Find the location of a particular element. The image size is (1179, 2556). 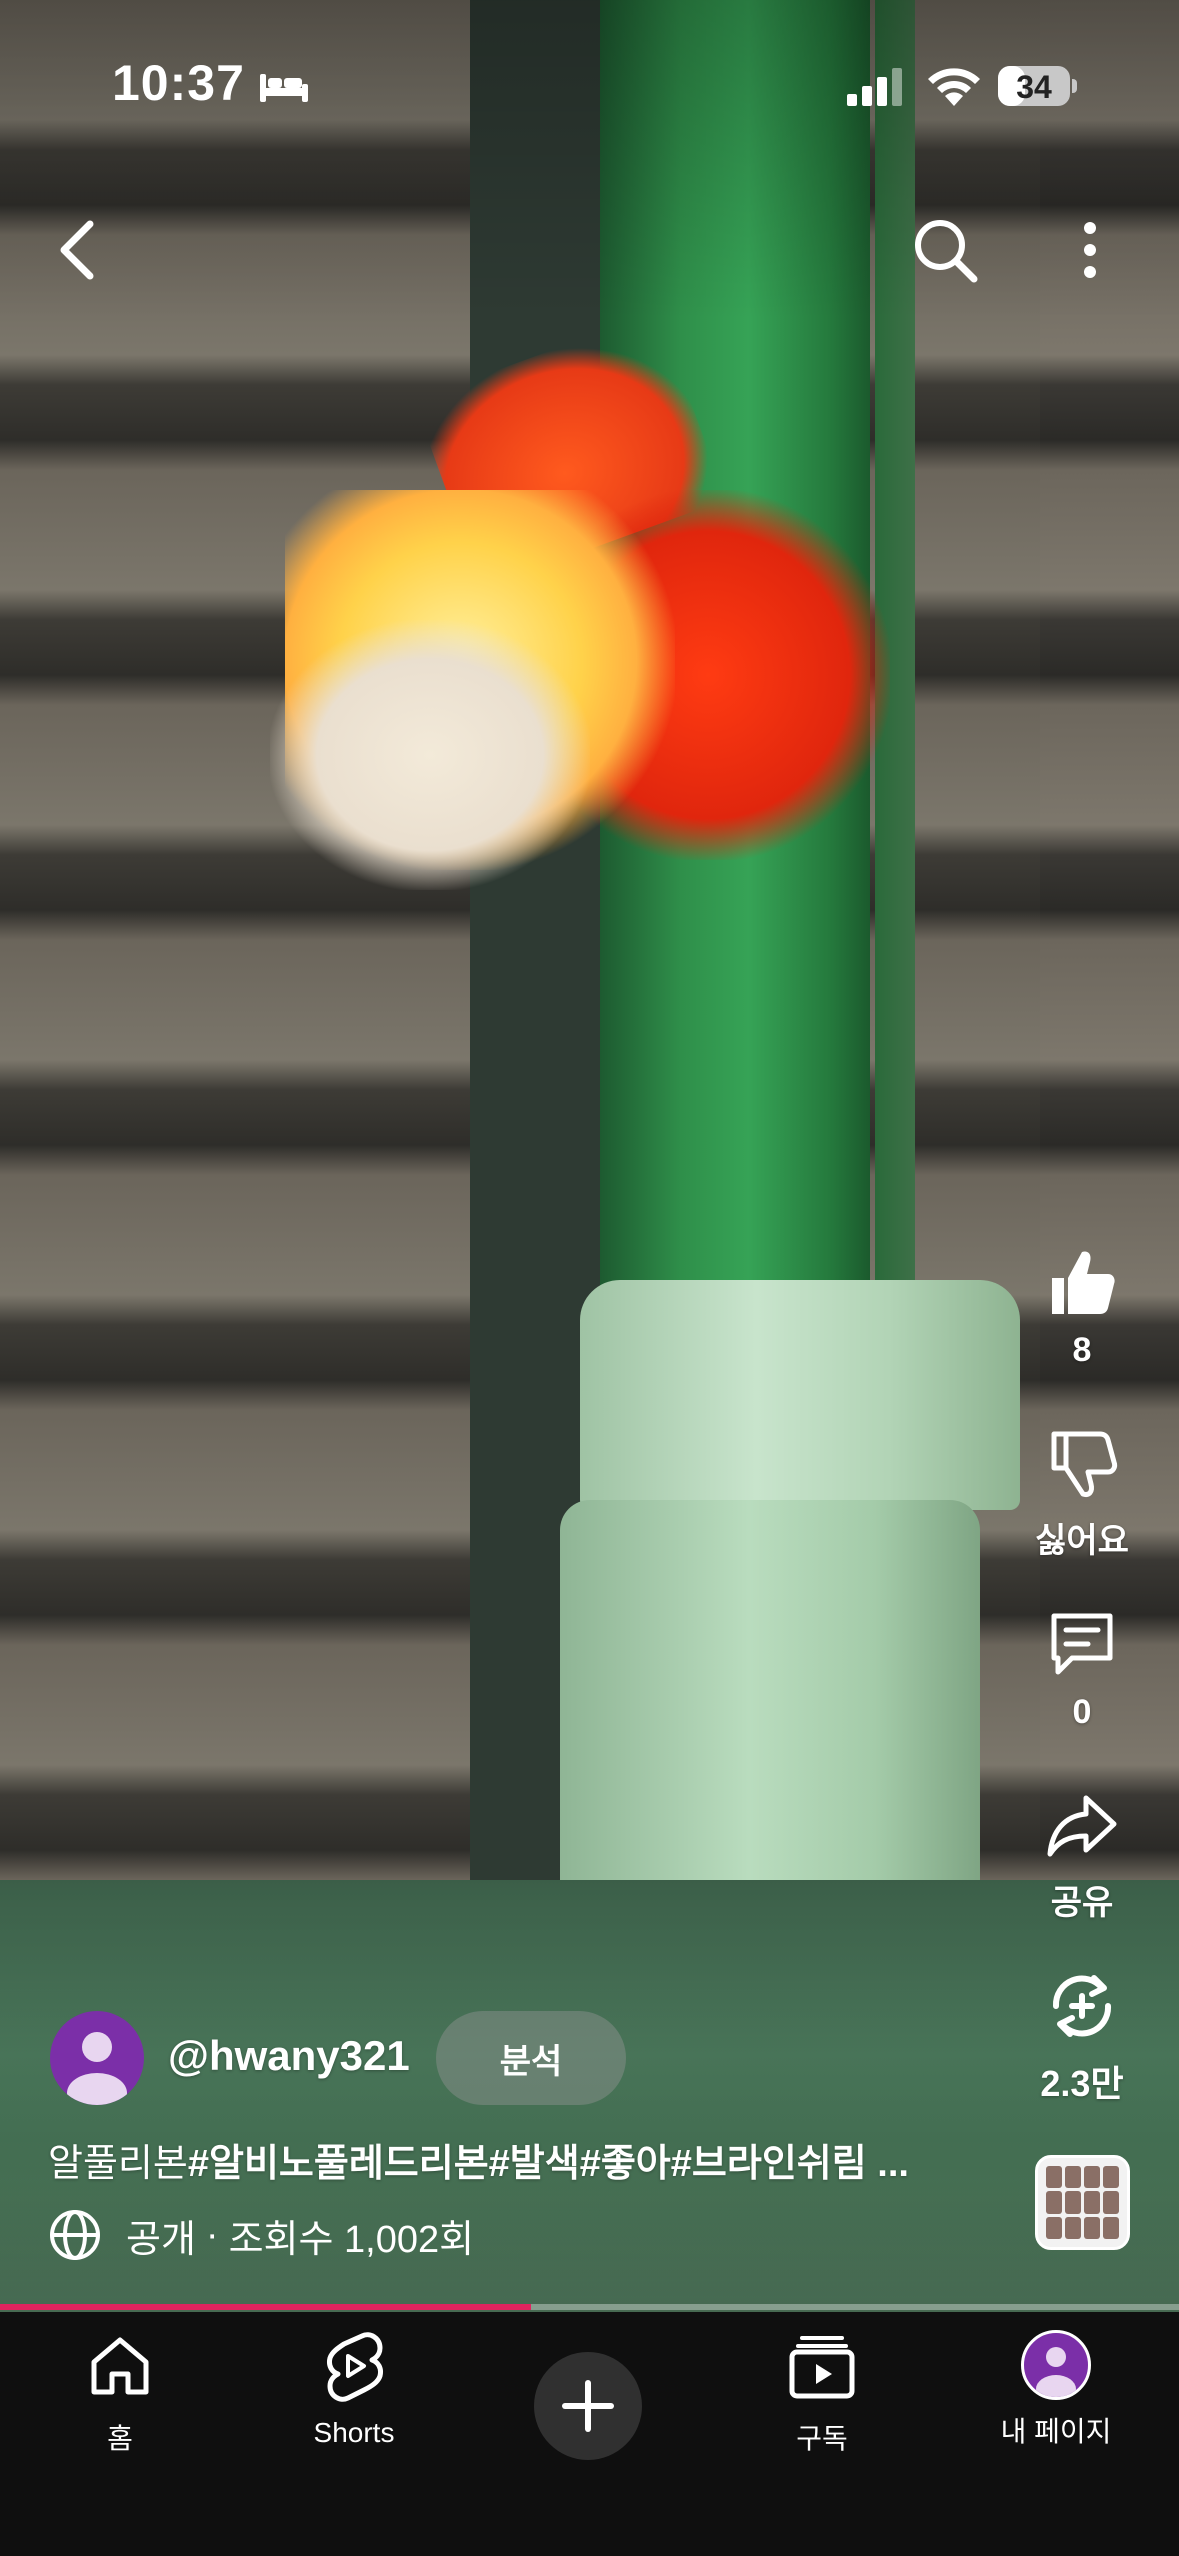

nav-home: 홈 is located at coordinates (120, 2393).